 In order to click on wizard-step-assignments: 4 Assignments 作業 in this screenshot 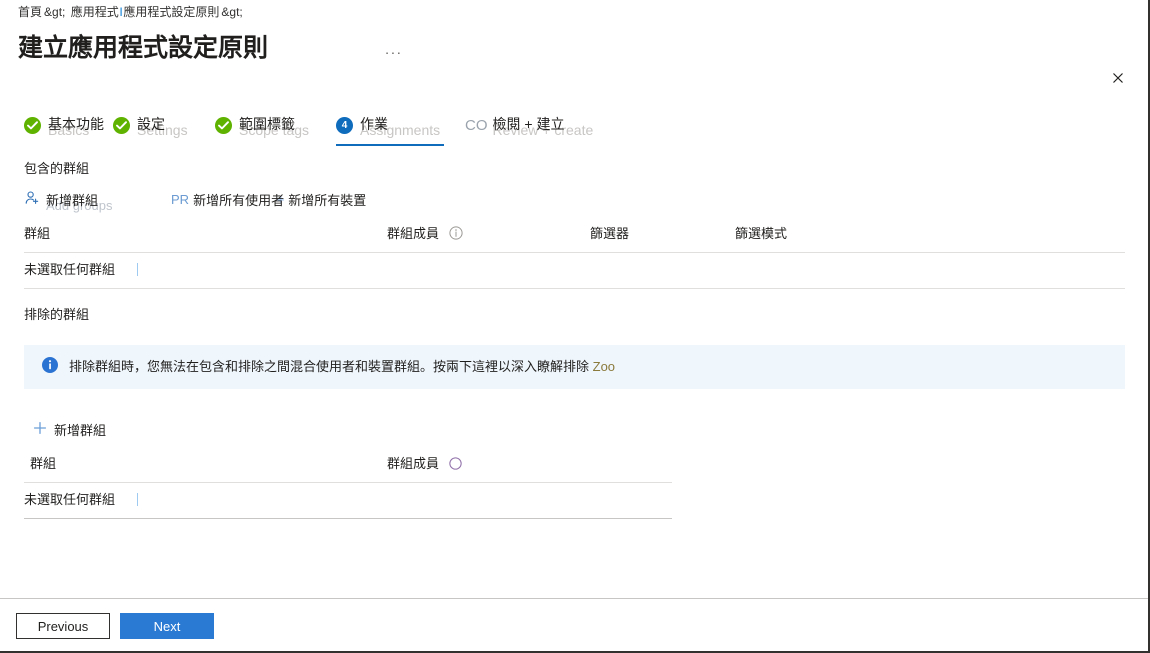, I will do `click(390, 126)`.